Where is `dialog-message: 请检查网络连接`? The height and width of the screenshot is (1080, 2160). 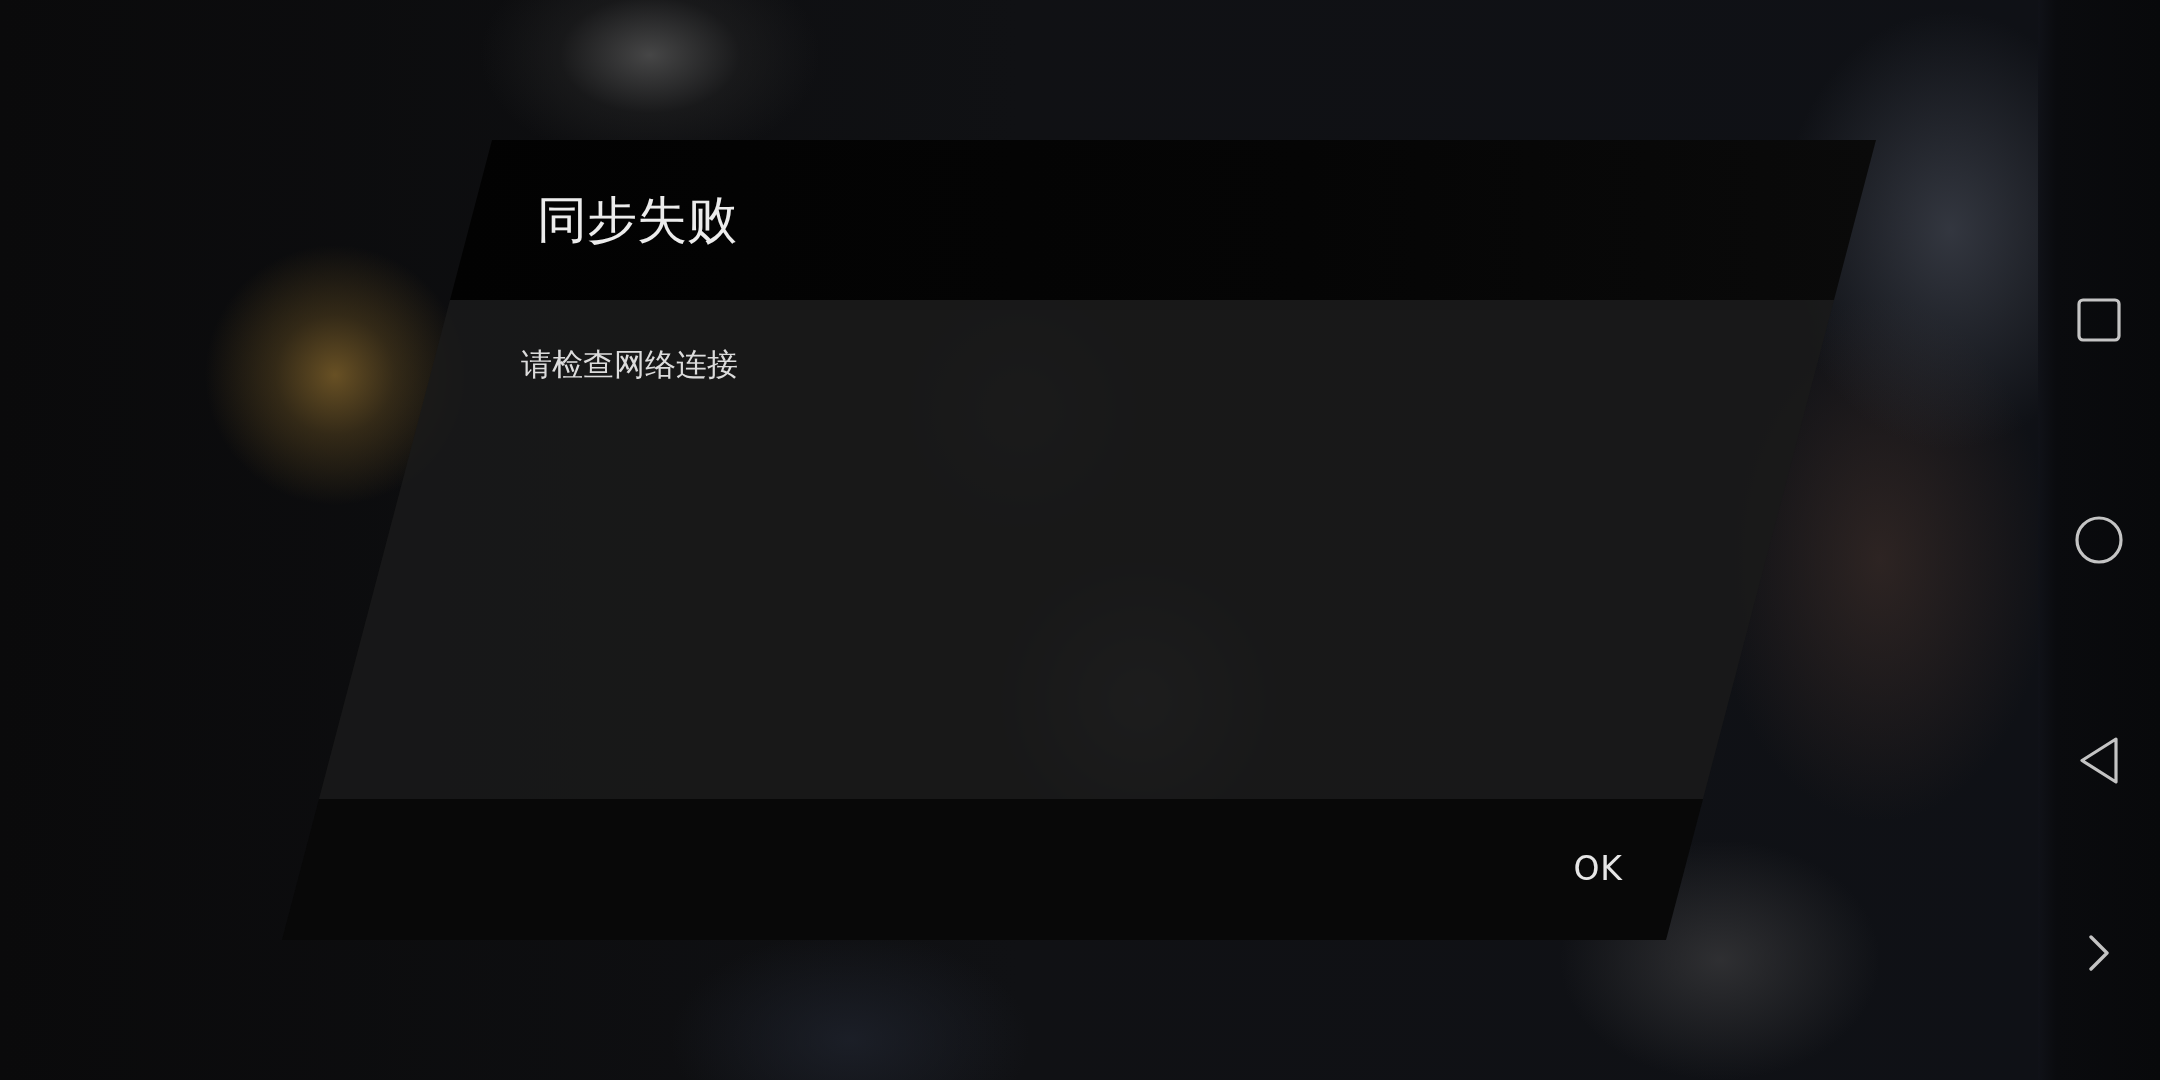
dialog-message: 请检查网络连接 is located at coordinates (629, 365).